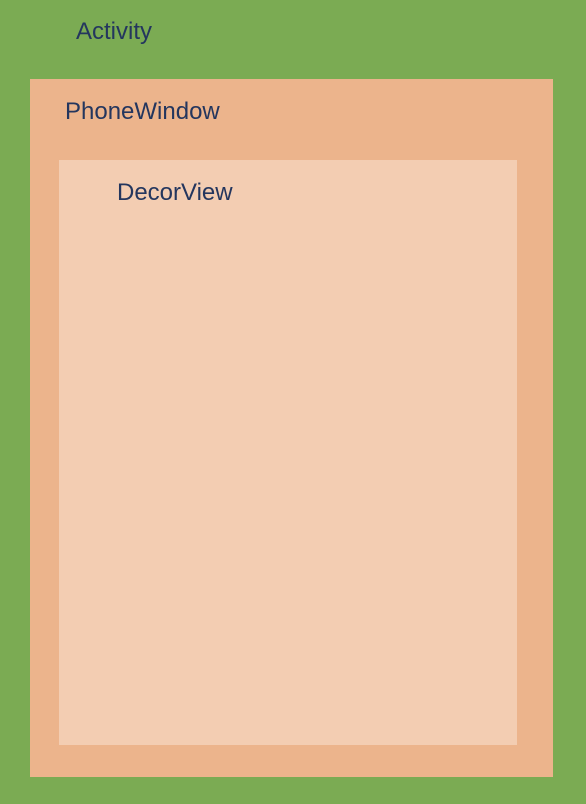 Image resolution: width=586 pixels, height=804 pixels. I want to click on decor-view-label: DecorView, so click(175, 192).